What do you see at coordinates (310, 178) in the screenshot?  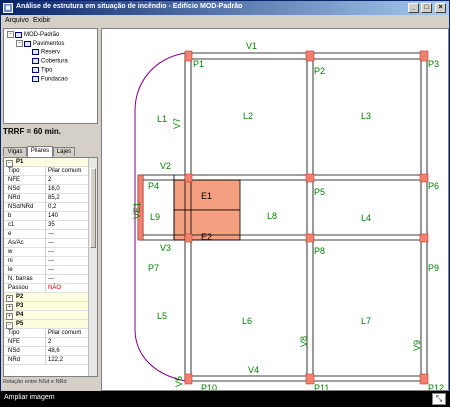 I see `pillar-p5` at bounding box center [310, 178].